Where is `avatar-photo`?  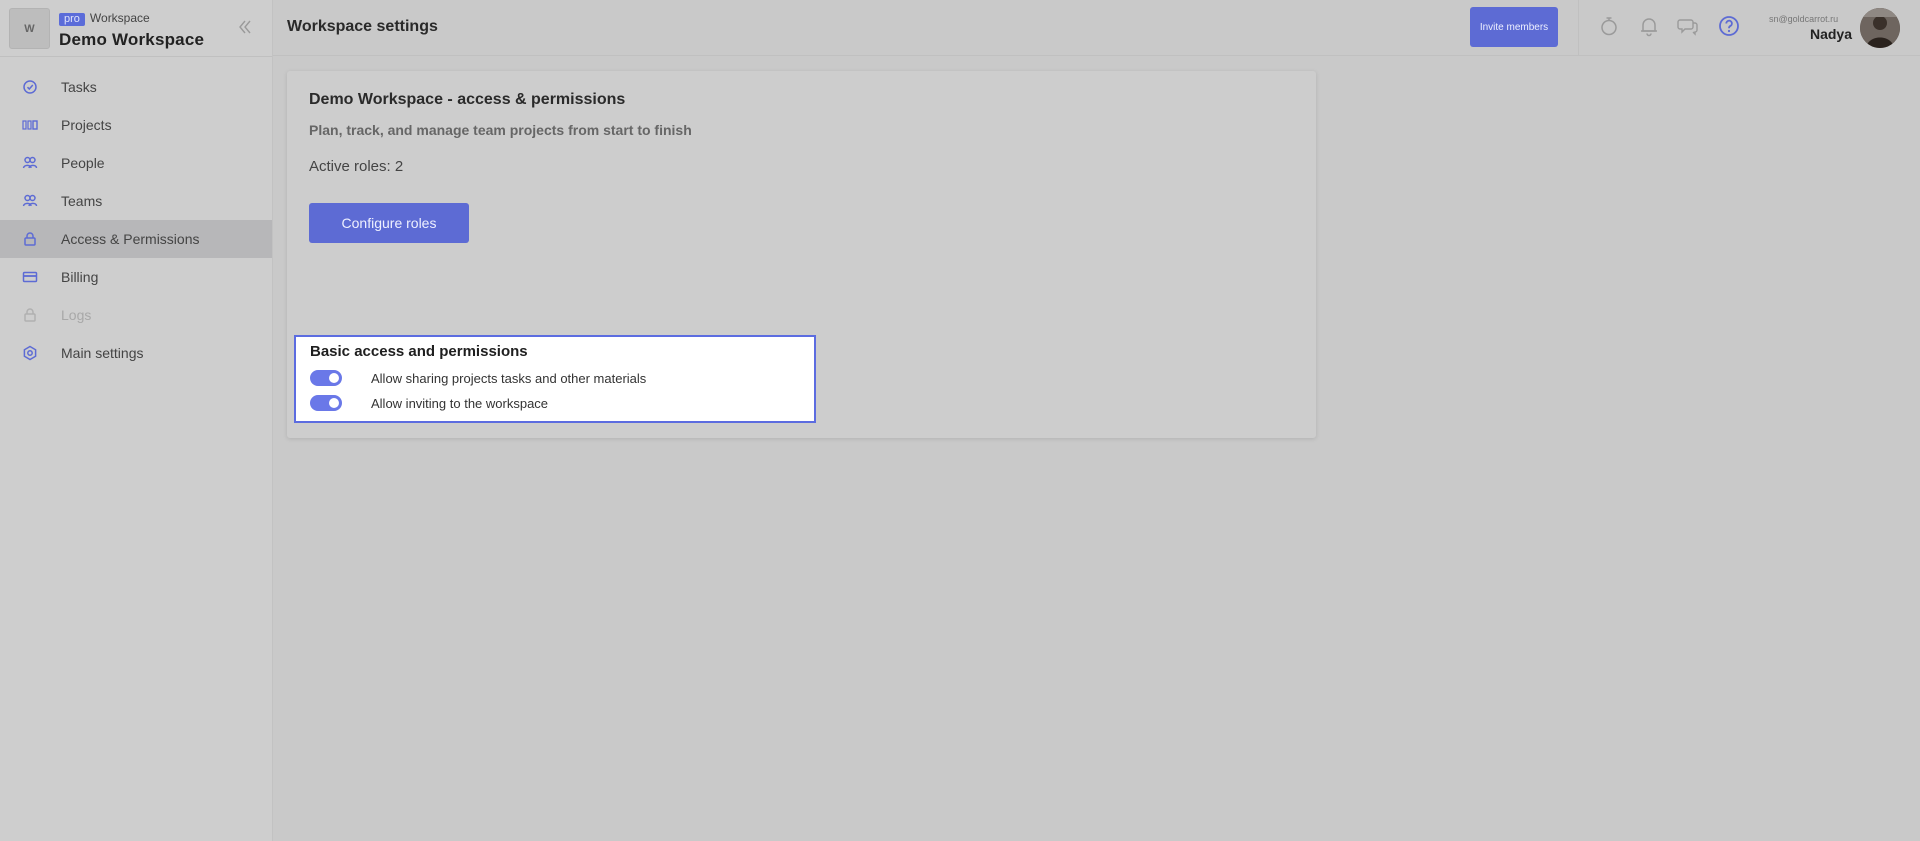 avatar-photo is located at coordinates (1880, 28).